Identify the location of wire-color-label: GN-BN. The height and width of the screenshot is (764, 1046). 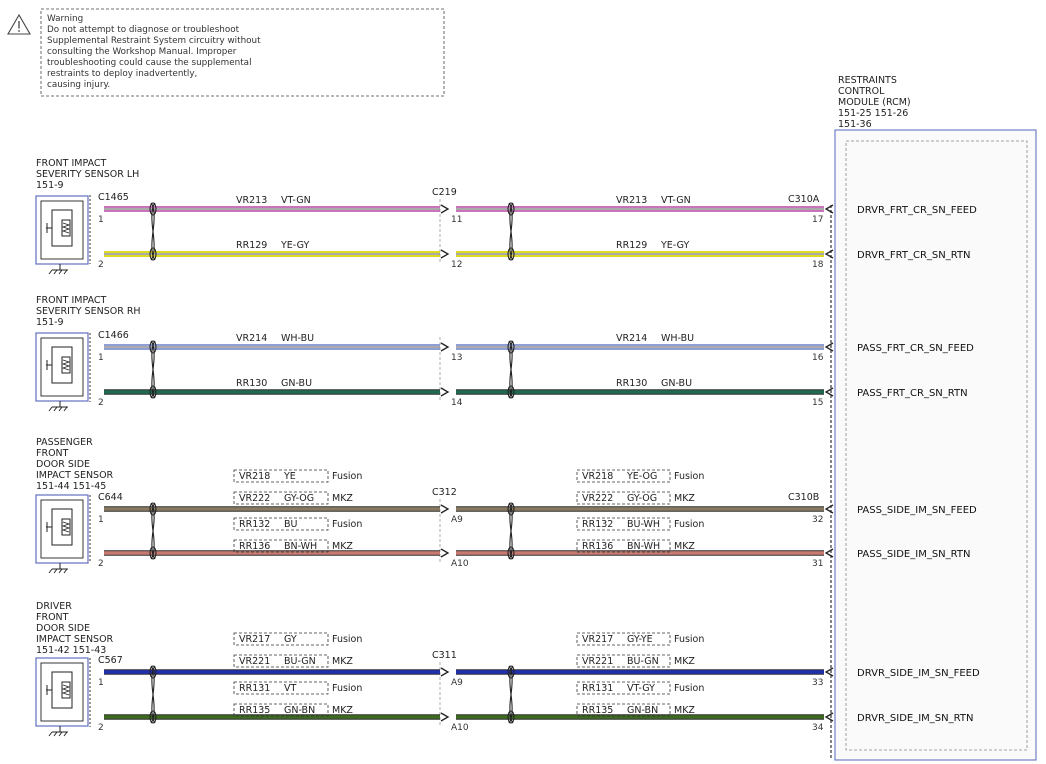
(299, 710).